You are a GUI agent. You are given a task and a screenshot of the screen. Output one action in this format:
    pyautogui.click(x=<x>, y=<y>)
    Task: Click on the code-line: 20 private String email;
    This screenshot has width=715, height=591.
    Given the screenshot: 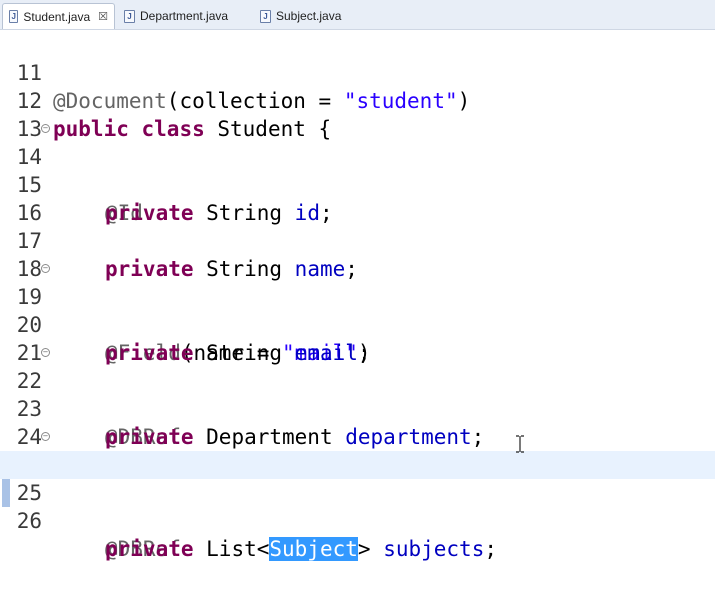 What is the action you would take?
    pyautogui.click(x=357, y=324)
    